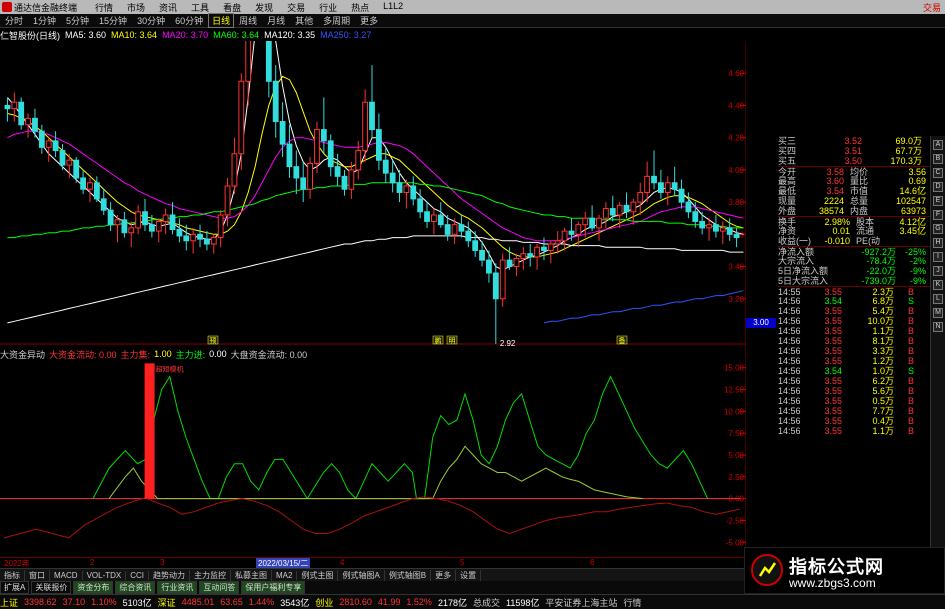  Describe the element at coordinates (938, 271) in the screenshot. I see `side-tool-icon: J` at that location.